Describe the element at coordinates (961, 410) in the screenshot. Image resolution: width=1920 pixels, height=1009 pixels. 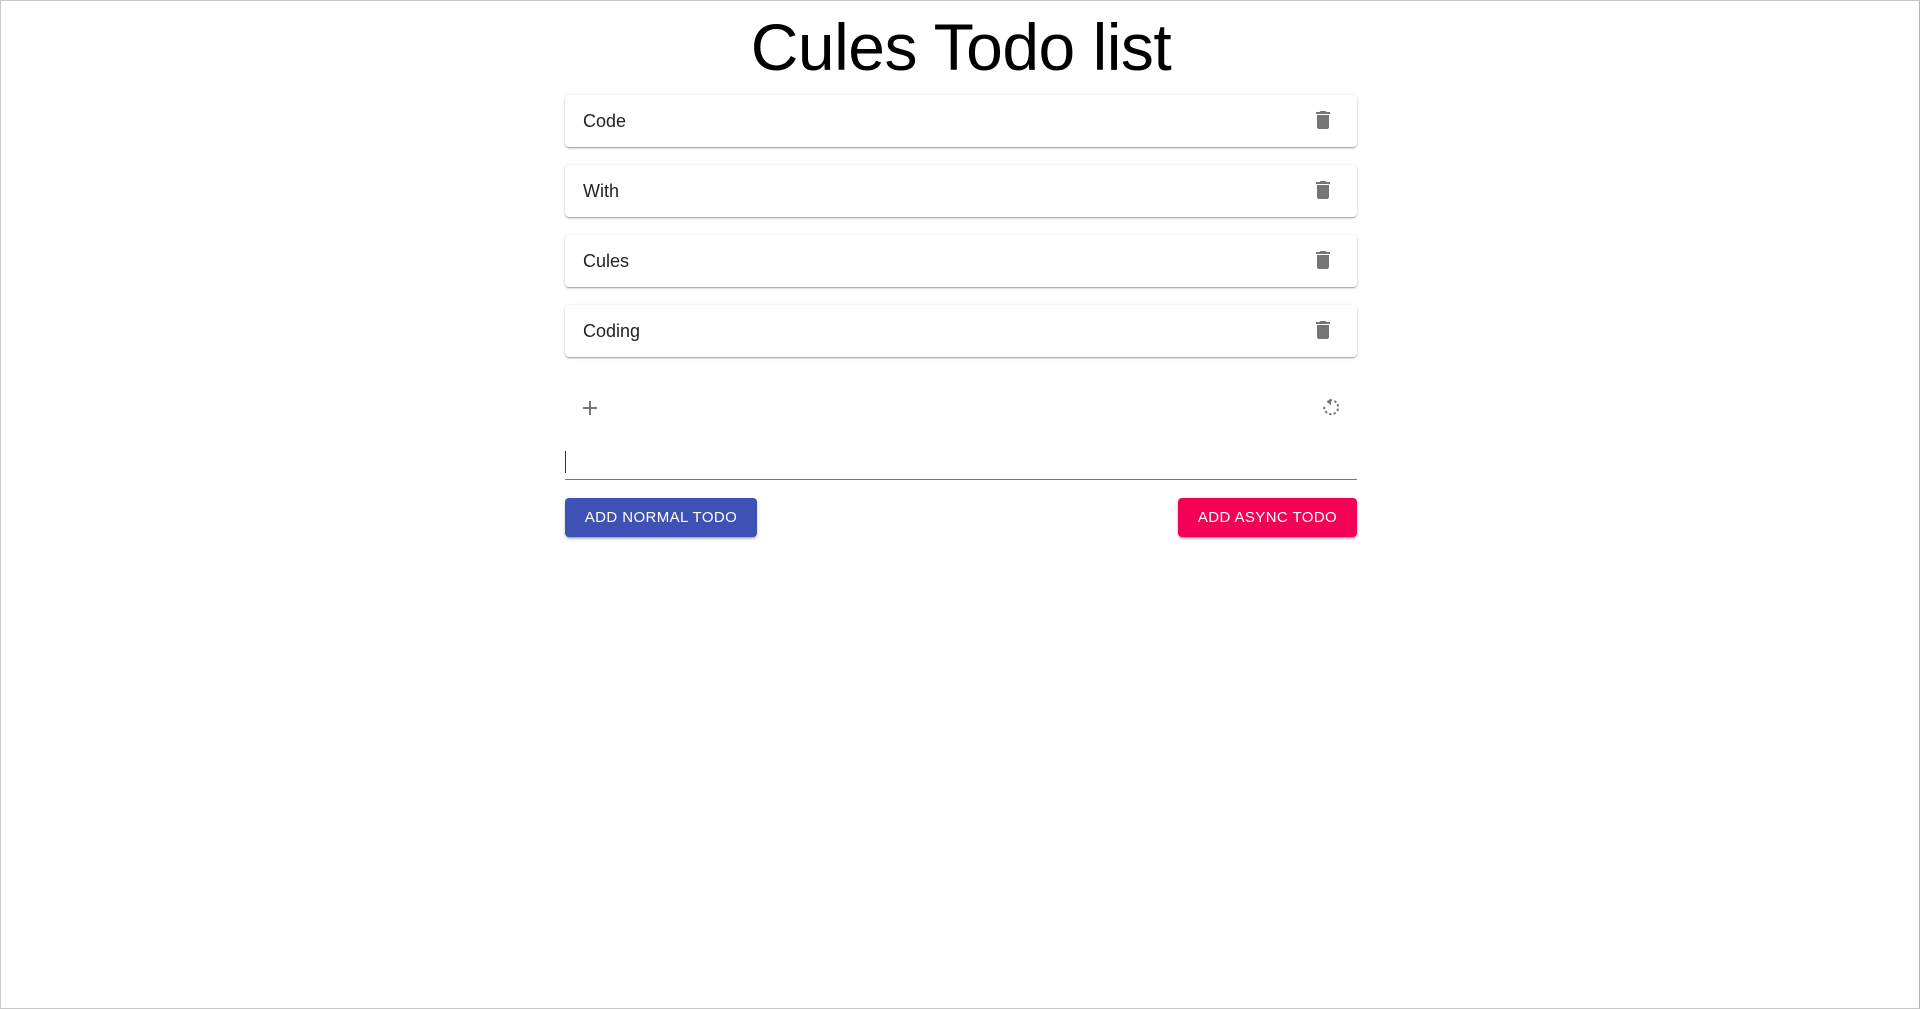
I see `todo-actions-row` at that location.